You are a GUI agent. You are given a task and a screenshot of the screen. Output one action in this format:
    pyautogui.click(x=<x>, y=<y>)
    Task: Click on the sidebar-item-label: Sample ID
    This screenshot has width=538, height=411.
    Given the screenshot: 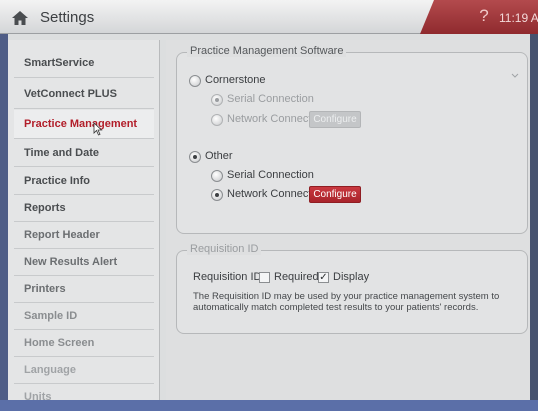 What is the action you would take?
    pyautogui.click(x=51, y=316)
    